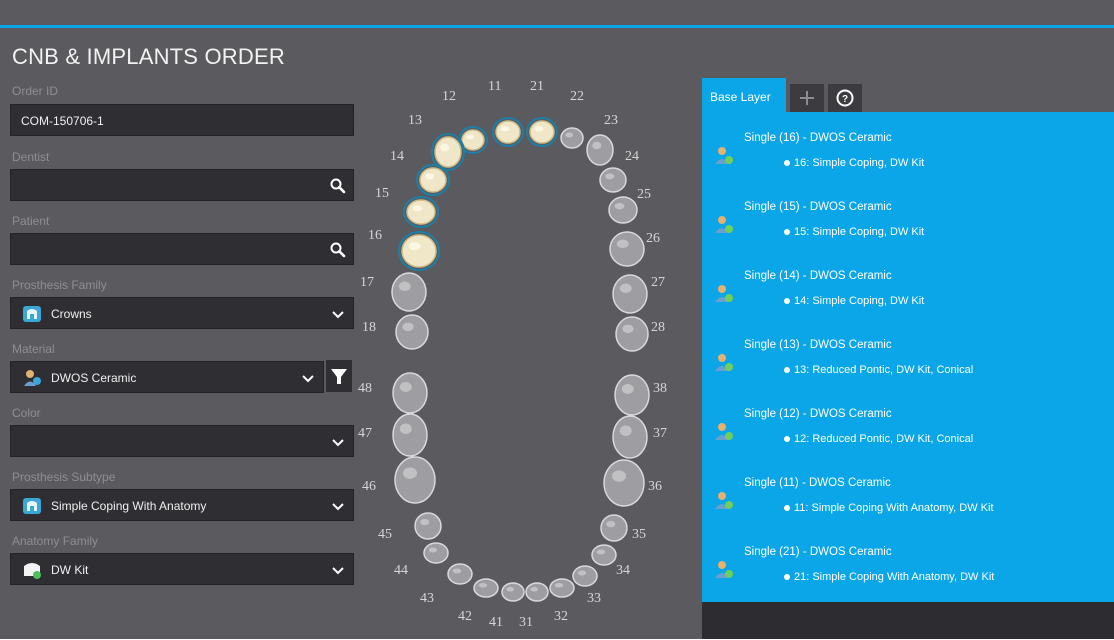 The width and height of the screenshot is (1114, 640). What do you see at coordinates (859, 232) in the screenshot?
I see `layer-item-detail: 15: Simple Coping, DW Kit` at bounding box center [859, 232].